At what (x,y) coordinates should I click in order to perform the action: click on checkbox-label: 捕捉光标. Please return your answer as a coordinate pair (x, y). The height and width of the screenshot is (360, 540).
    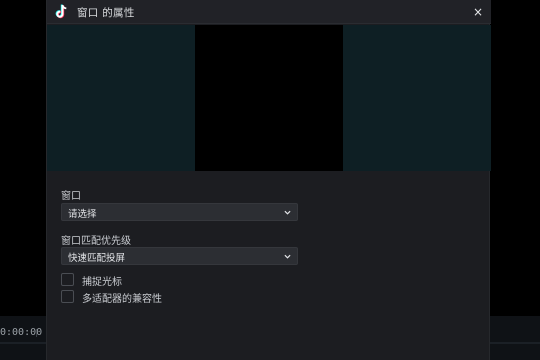
    Looking at the image, I should click on (102, 282).